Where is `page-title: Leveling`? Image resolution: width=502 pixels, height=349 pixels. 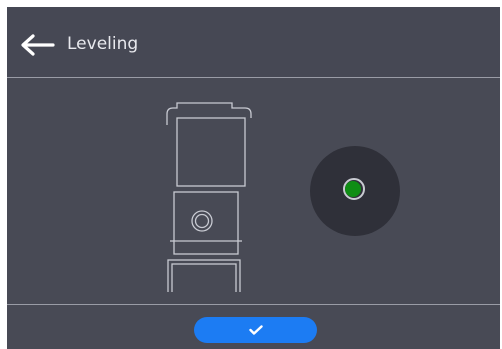 page-title: Leveling is located at coordinates (103, 44).